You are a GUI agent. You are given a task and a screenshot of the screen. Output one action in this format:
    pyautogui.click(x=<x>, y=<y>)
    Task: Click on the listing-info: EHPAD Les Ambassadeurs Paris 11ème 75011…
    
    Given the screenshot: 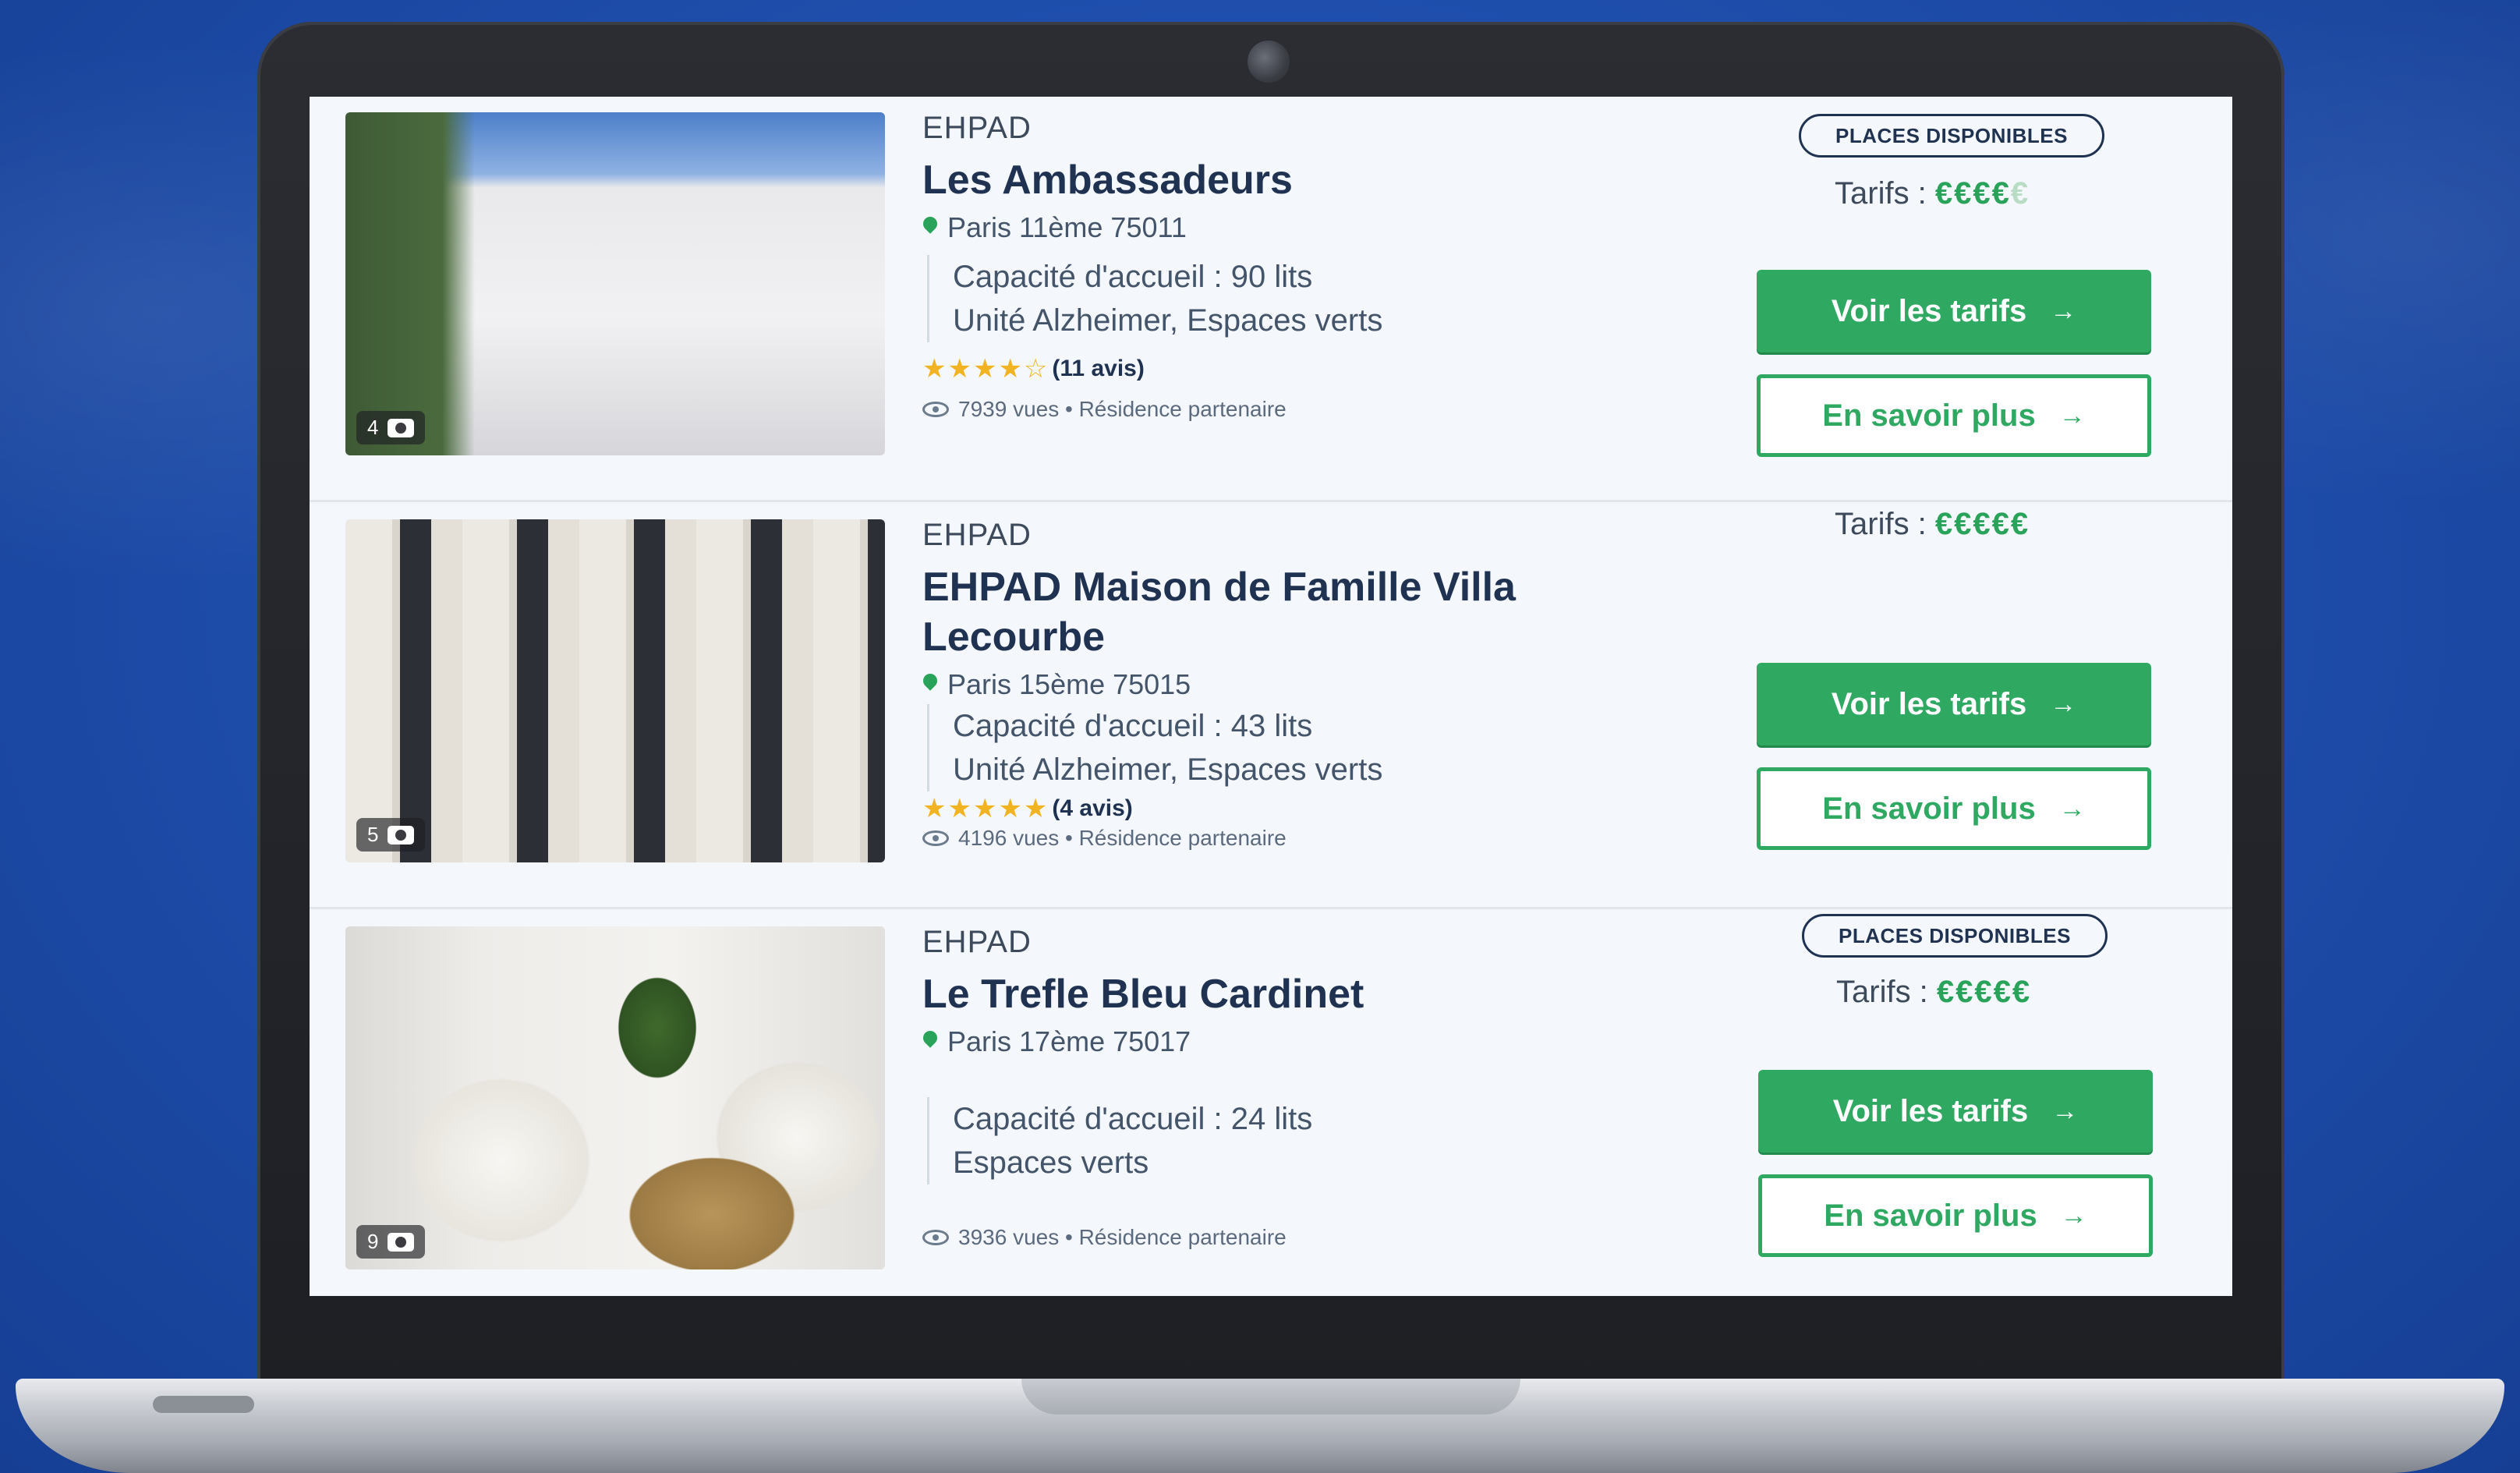 What is the action you would take?
    pyautogui.click(x=1390, y=266)
    